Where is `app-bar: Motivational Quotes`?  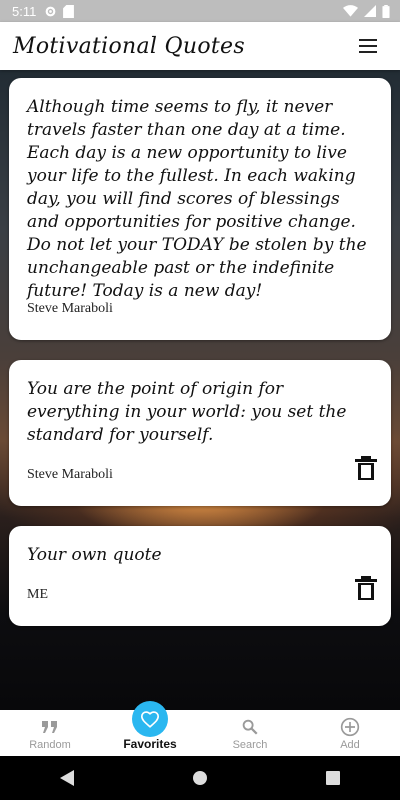 app-bar: Motivational Quotes is located at coordinates (200, 46).